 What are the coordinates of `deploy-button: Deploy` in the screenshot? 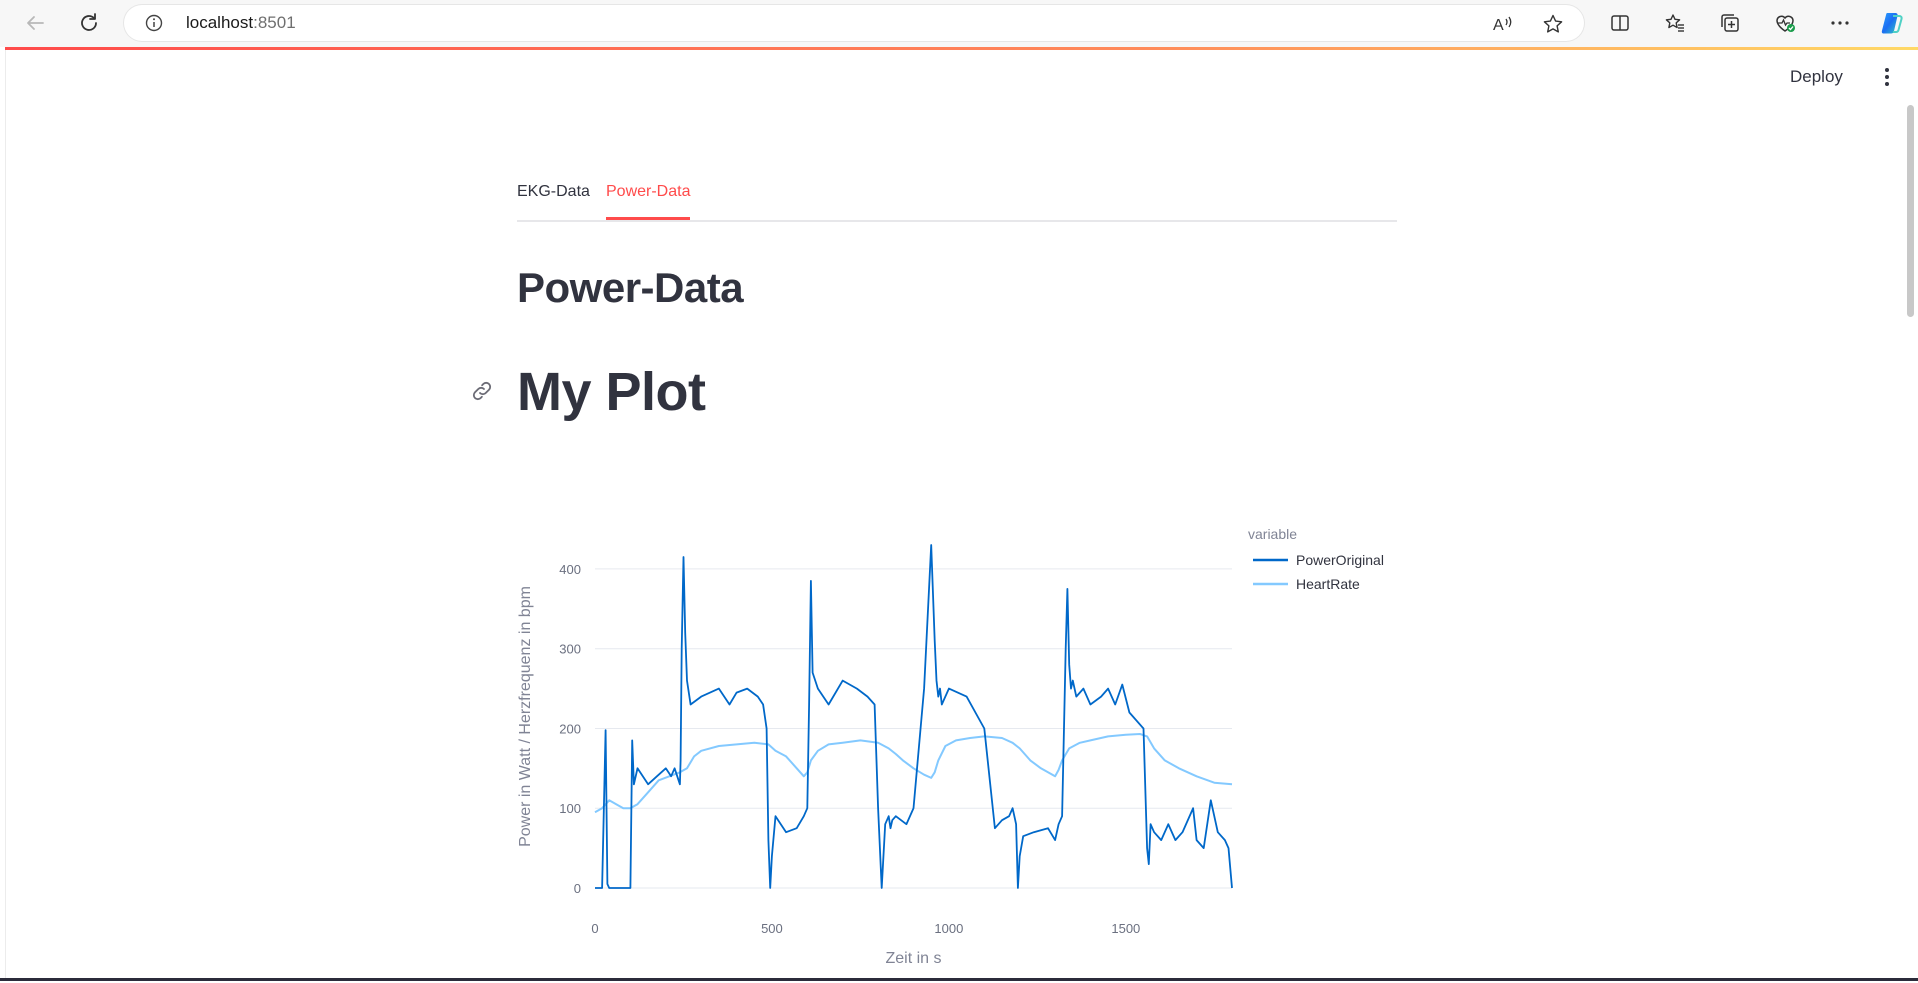 It's located at (1816, 77).